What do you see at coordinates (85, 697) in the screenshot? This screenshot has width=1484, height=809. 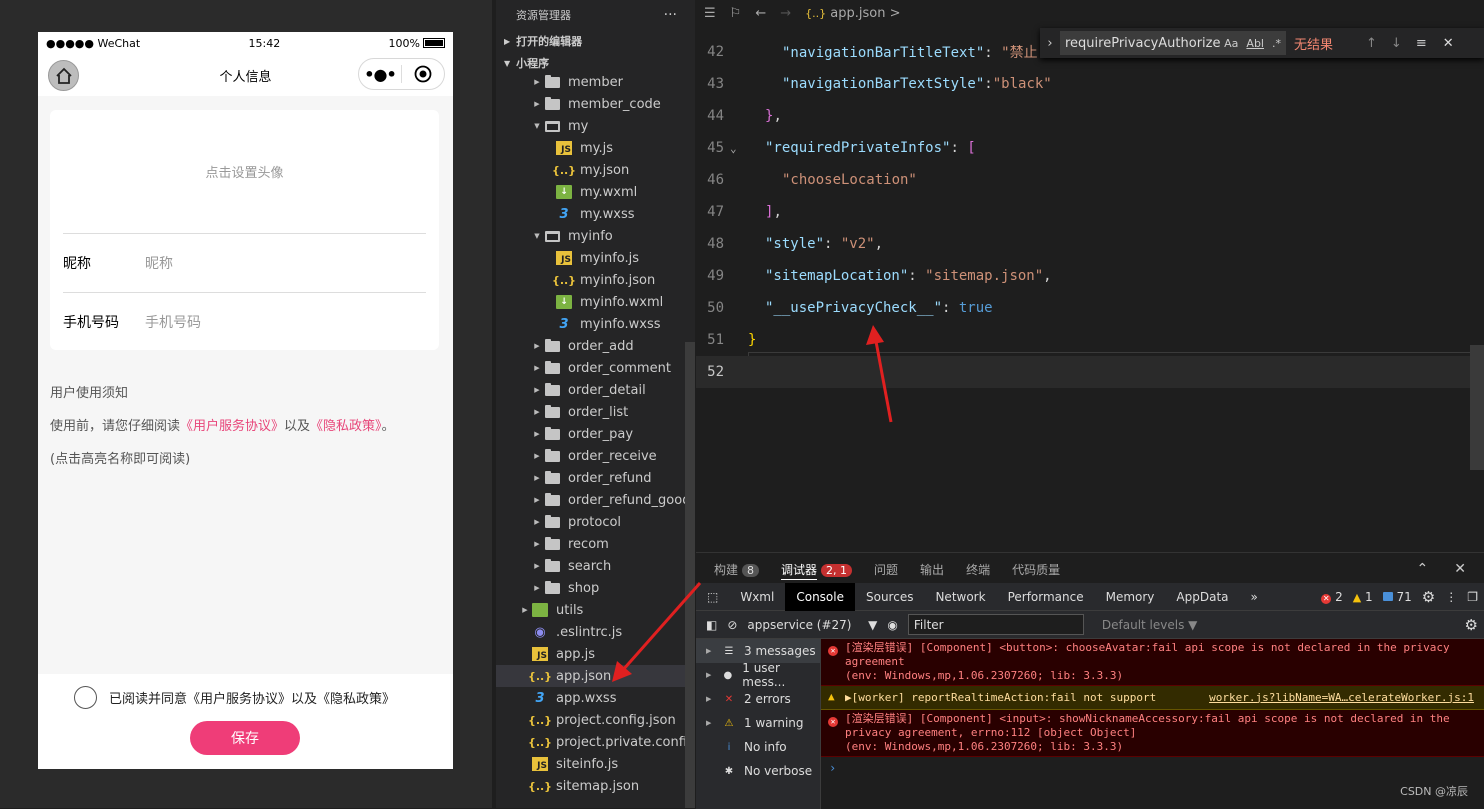 I see `agree-radio` at bounding box center [85, 697].